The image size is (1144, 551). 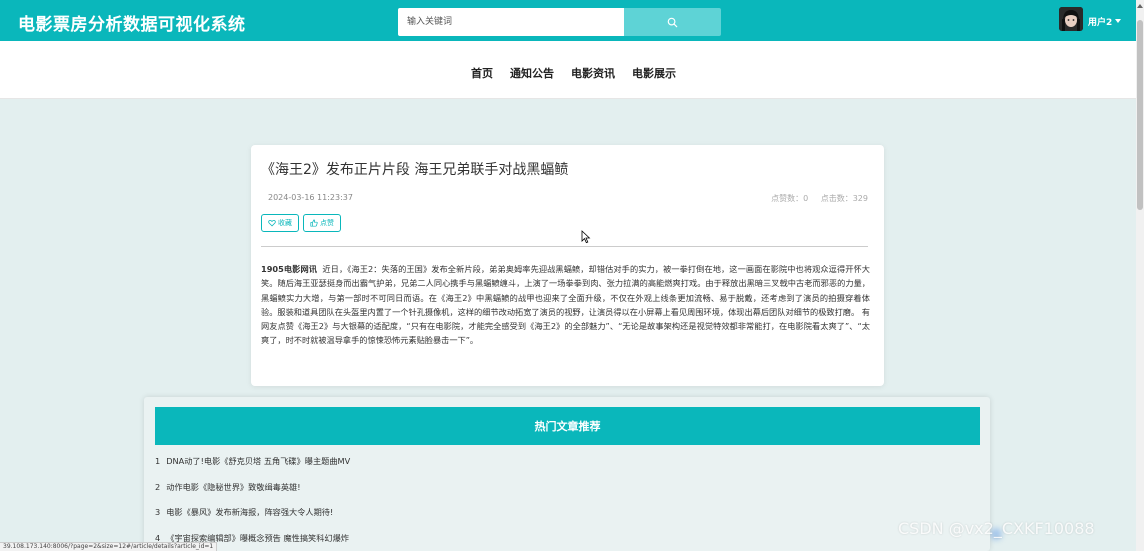 I want to click on like-button: 点赞, so click(x=322, y=223).